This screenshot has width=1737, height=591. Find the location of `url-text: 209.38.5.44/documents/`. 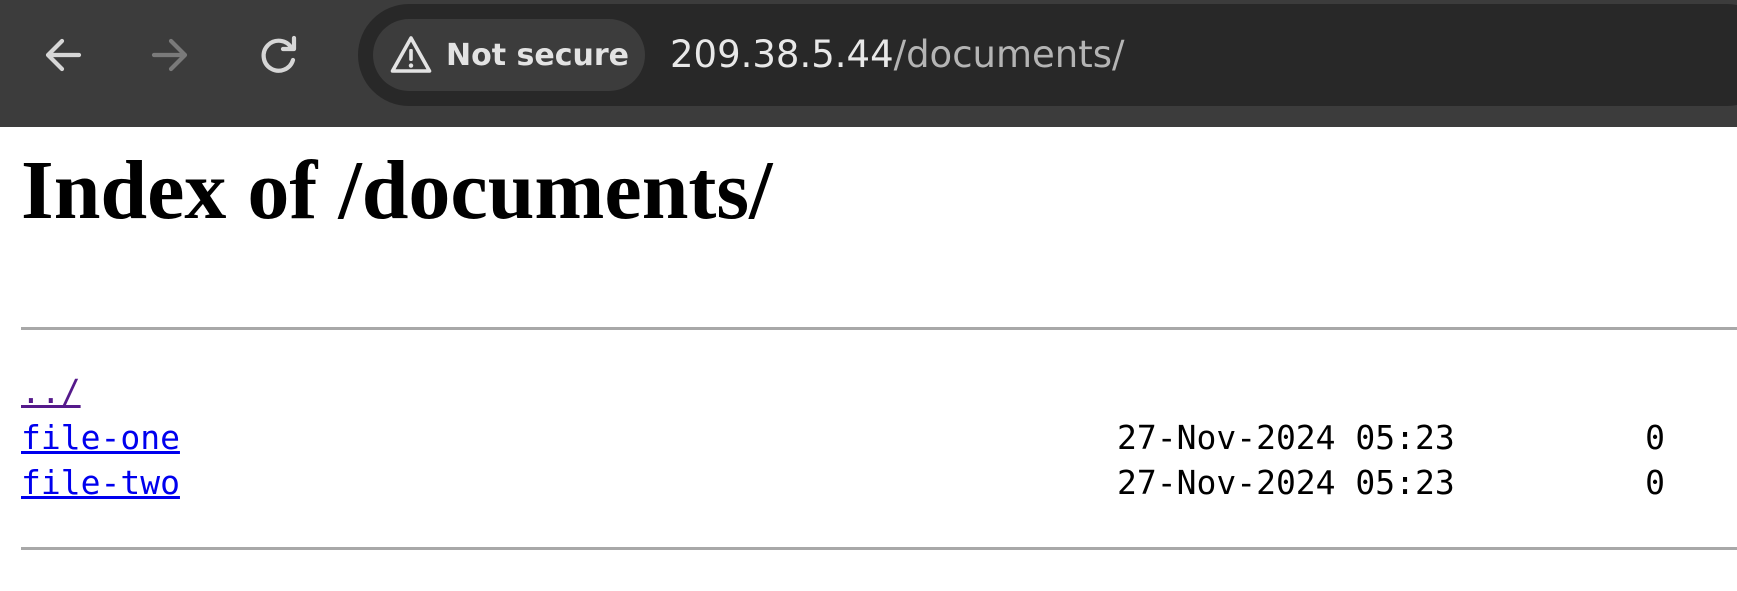

url-text: 209.38.5.44/documents/ is located at coordinates (897, 55).